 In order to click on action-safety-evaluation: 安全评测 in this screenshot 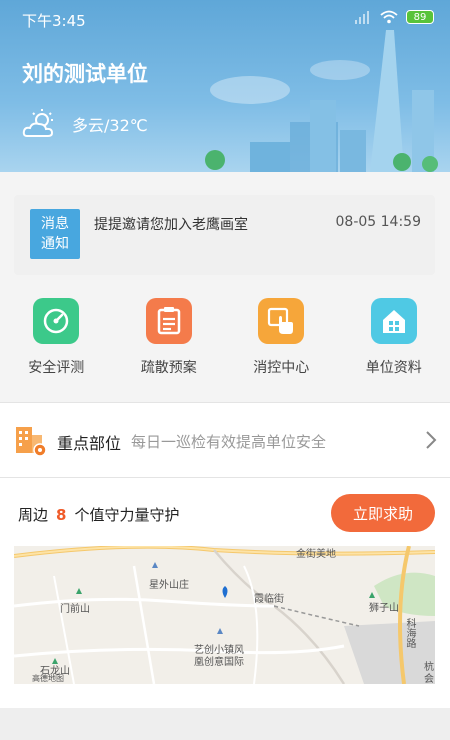, I will do `click(56, 343)`.